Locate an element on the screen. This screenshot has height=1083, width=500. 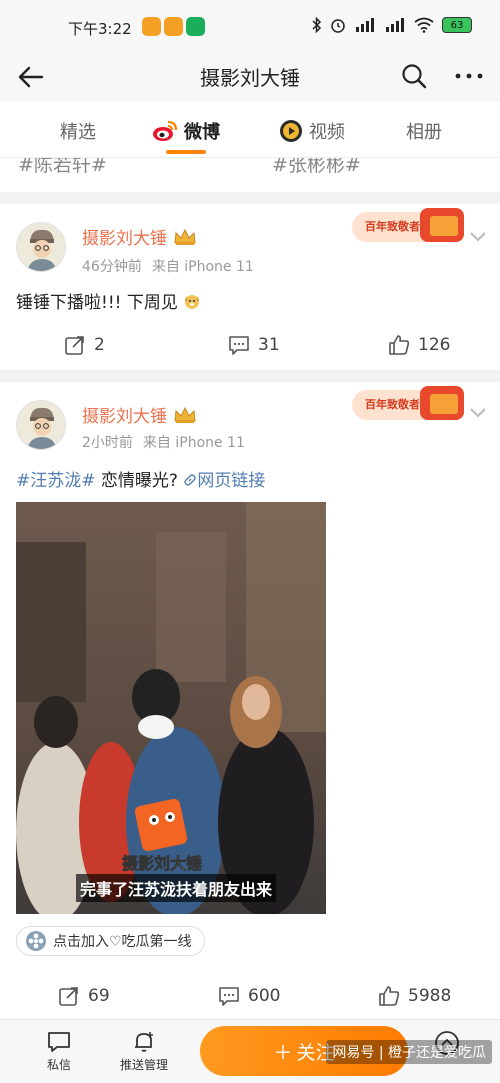
message-icon is located at coordinates (59, 1042).